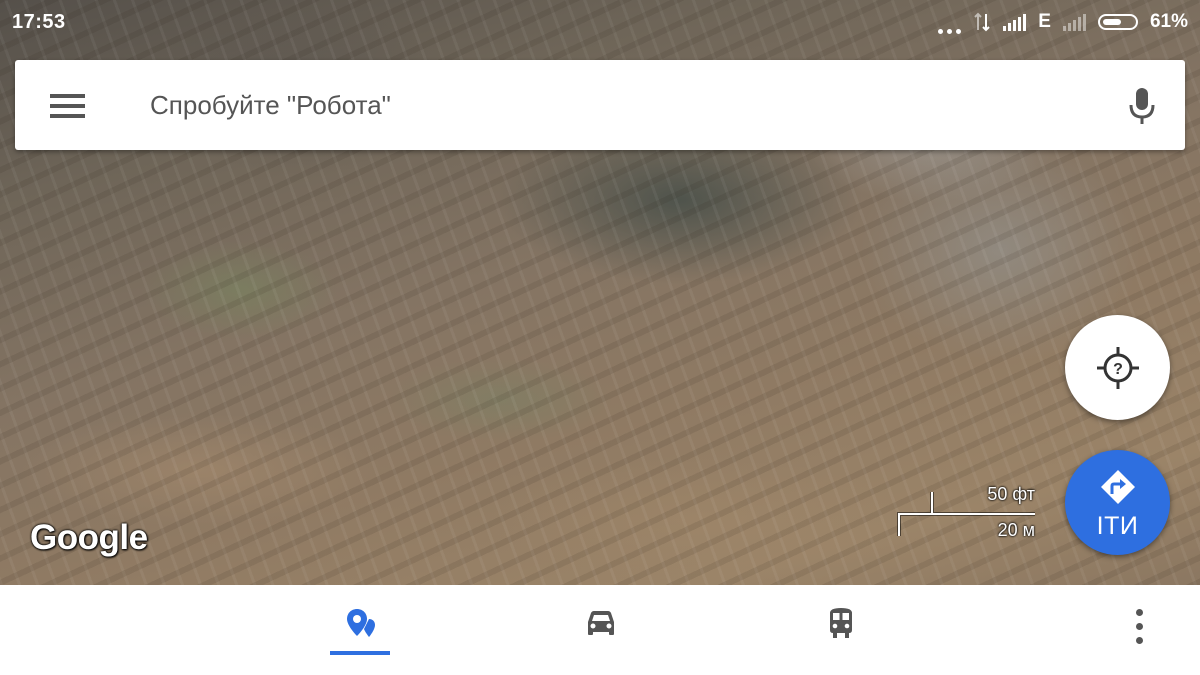 Image resolution: width=1200 pixels, height=675 pixels. I want to click on data-transfer-icon, so click(982, 22).